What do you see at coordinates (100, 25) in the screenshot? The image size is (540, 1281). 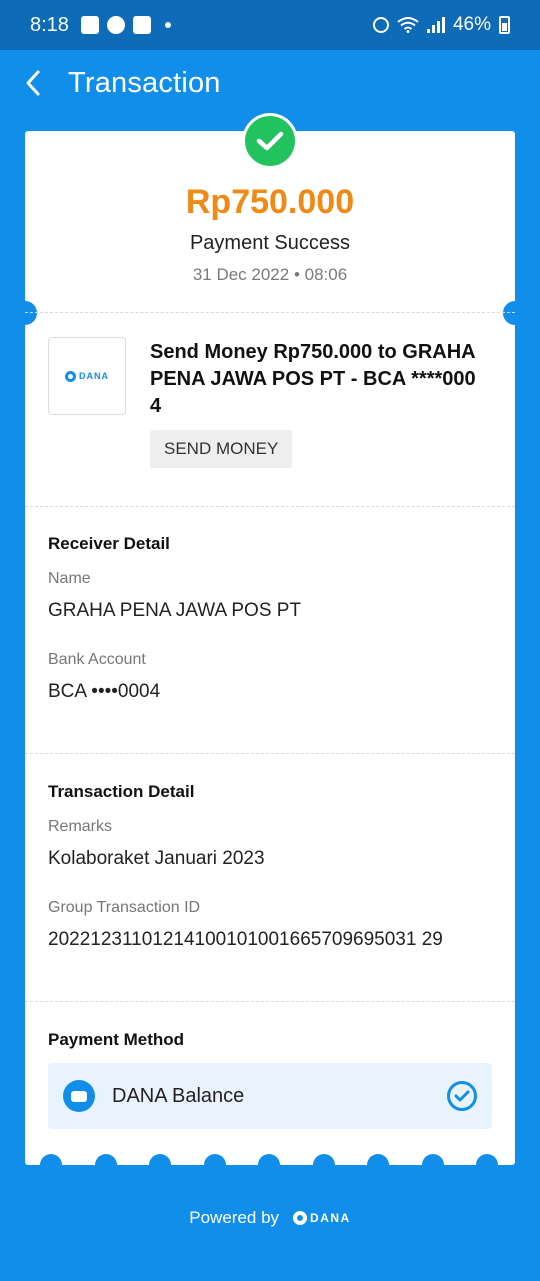 I see `status-bar-left: 8:18` at bounding box center [100, 25].